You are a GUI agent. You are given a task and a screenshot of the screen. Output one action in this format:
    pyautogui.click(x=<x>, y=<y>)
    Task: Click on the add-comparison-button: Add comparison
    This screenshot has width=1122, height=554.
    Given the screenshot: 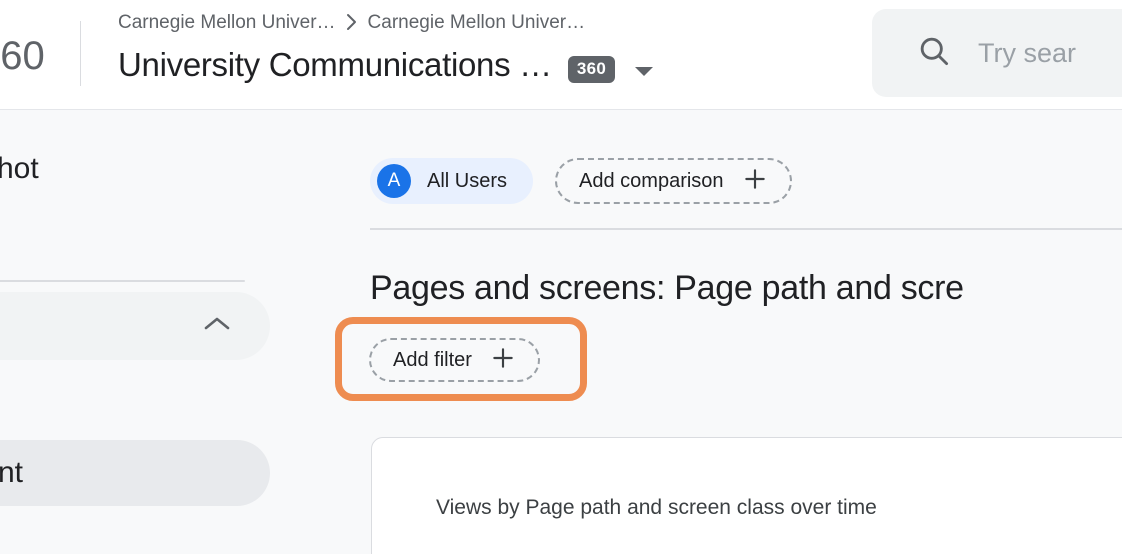 What is the action you would take?
    pyautogui.click(x=673, y=181)
    